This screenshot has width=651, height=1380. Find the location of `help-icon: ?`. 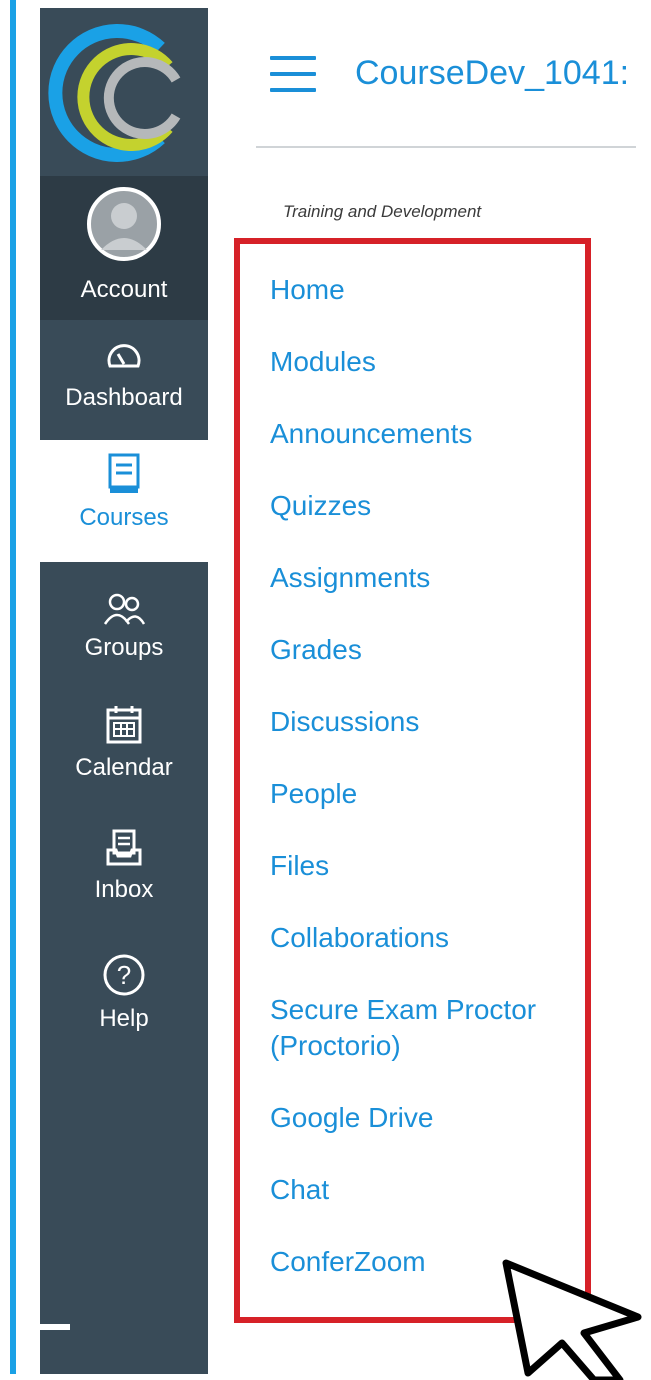

help-icon: ? is located at coordinates (124, 975).